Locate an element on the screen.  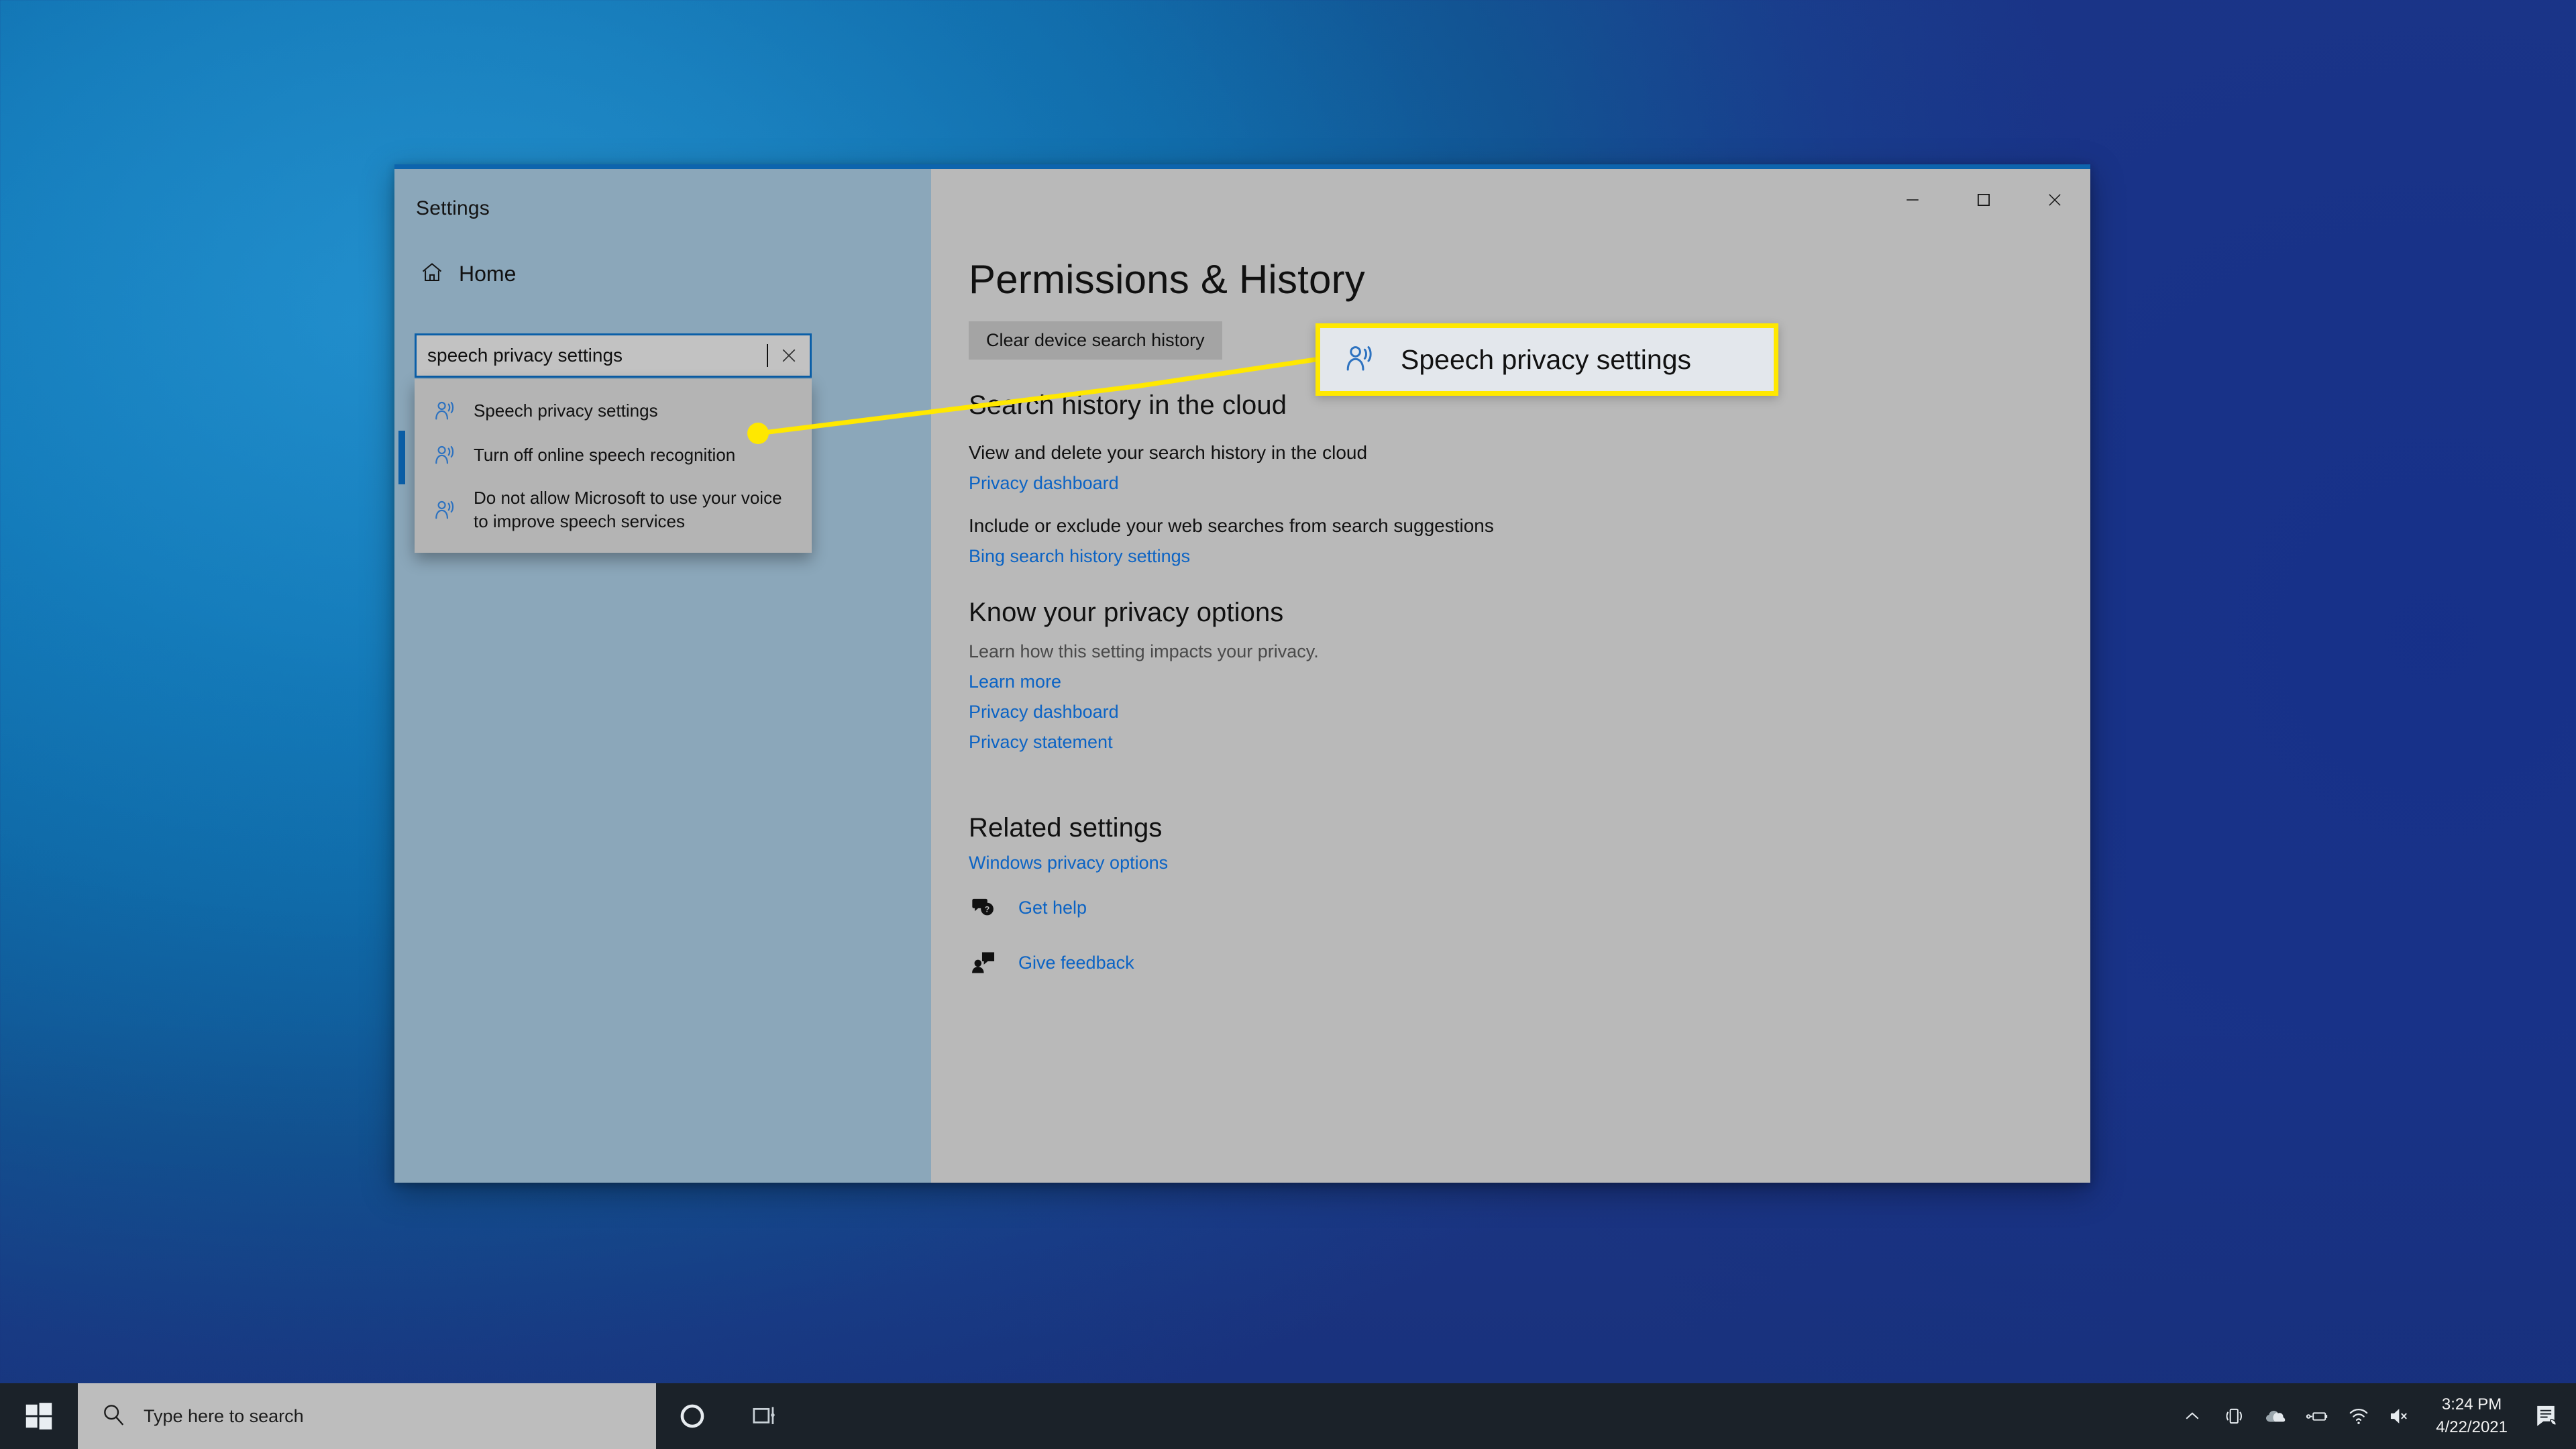
support-links: ? Get help Give feedback is located at coordinates (1051, 950).